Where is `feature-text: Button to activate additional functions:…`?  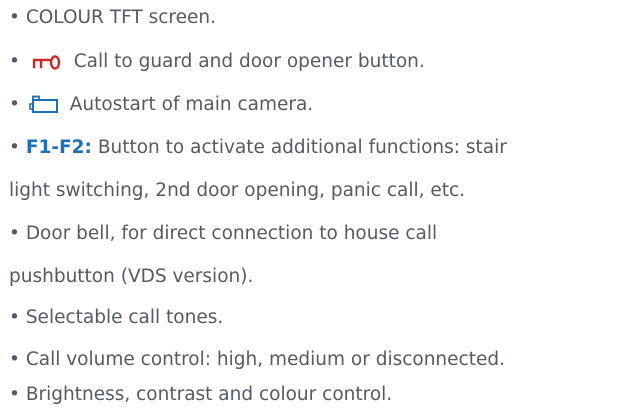
feature-text: Button to activate additional functions:… is located at coordinates (302, 147).